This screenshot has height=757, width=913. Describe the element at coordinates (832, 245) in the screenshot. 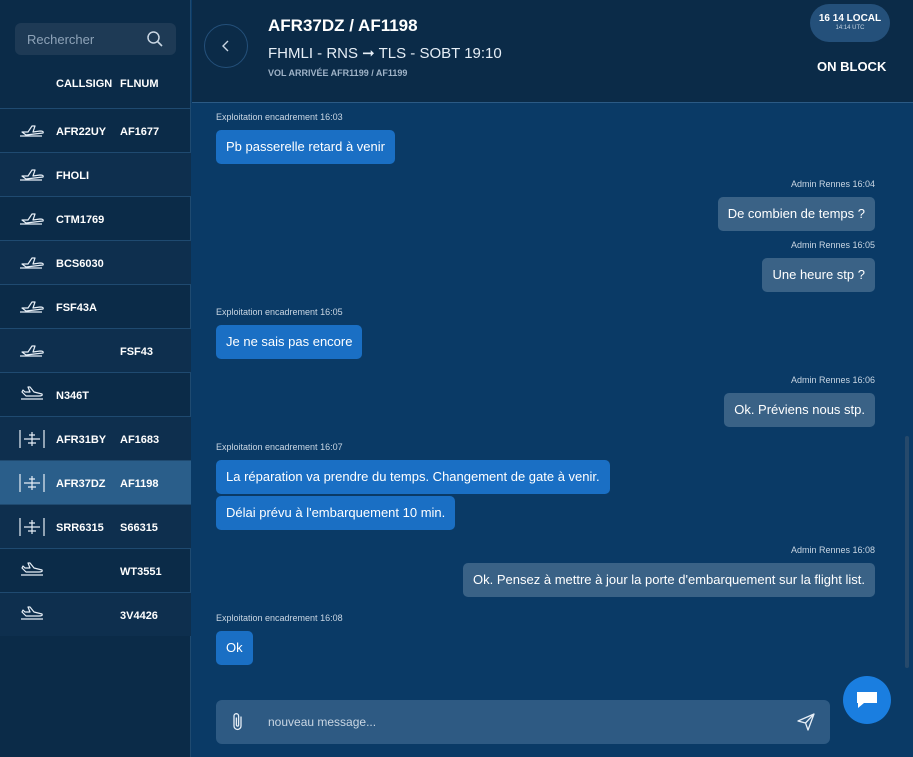

I see `message-meta: Admin Rennes 16:05` at that location.